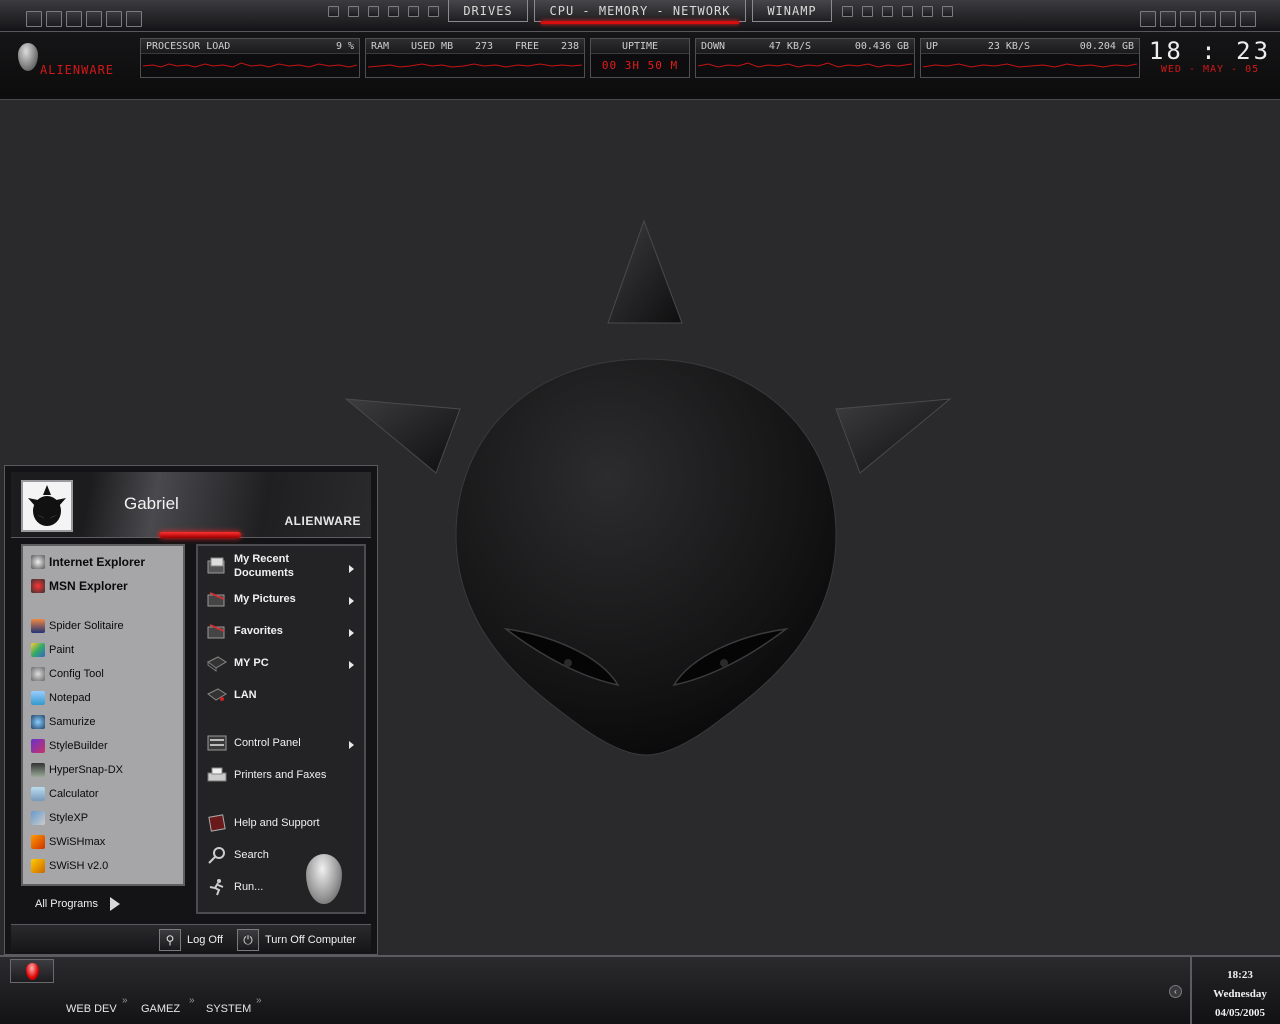  Describe the element at coordinates (77, 842) in the screenshot. I see `program-label: SWiSHmax` at that location.